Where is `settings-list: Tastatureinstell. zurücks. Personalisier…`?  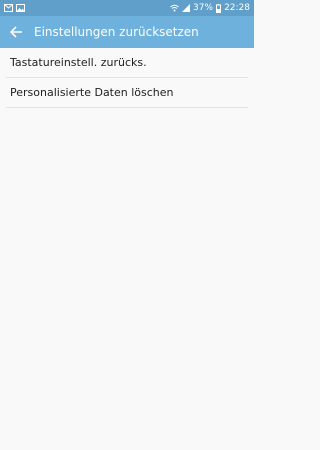
settings-list: Tastatureinstell. zurücks. Personalisier… is located at coordinates (127, 78).